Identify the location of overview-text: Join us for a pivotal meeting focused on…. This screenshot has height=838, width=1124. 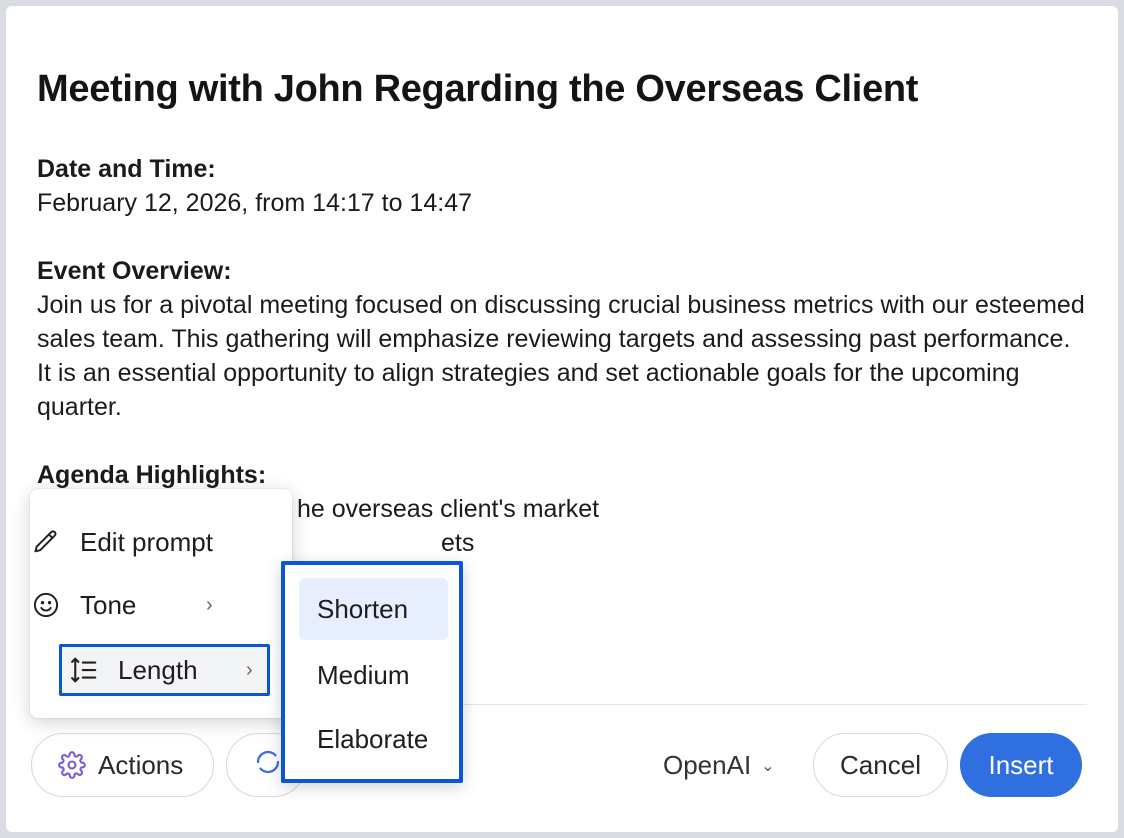
(561, 356).